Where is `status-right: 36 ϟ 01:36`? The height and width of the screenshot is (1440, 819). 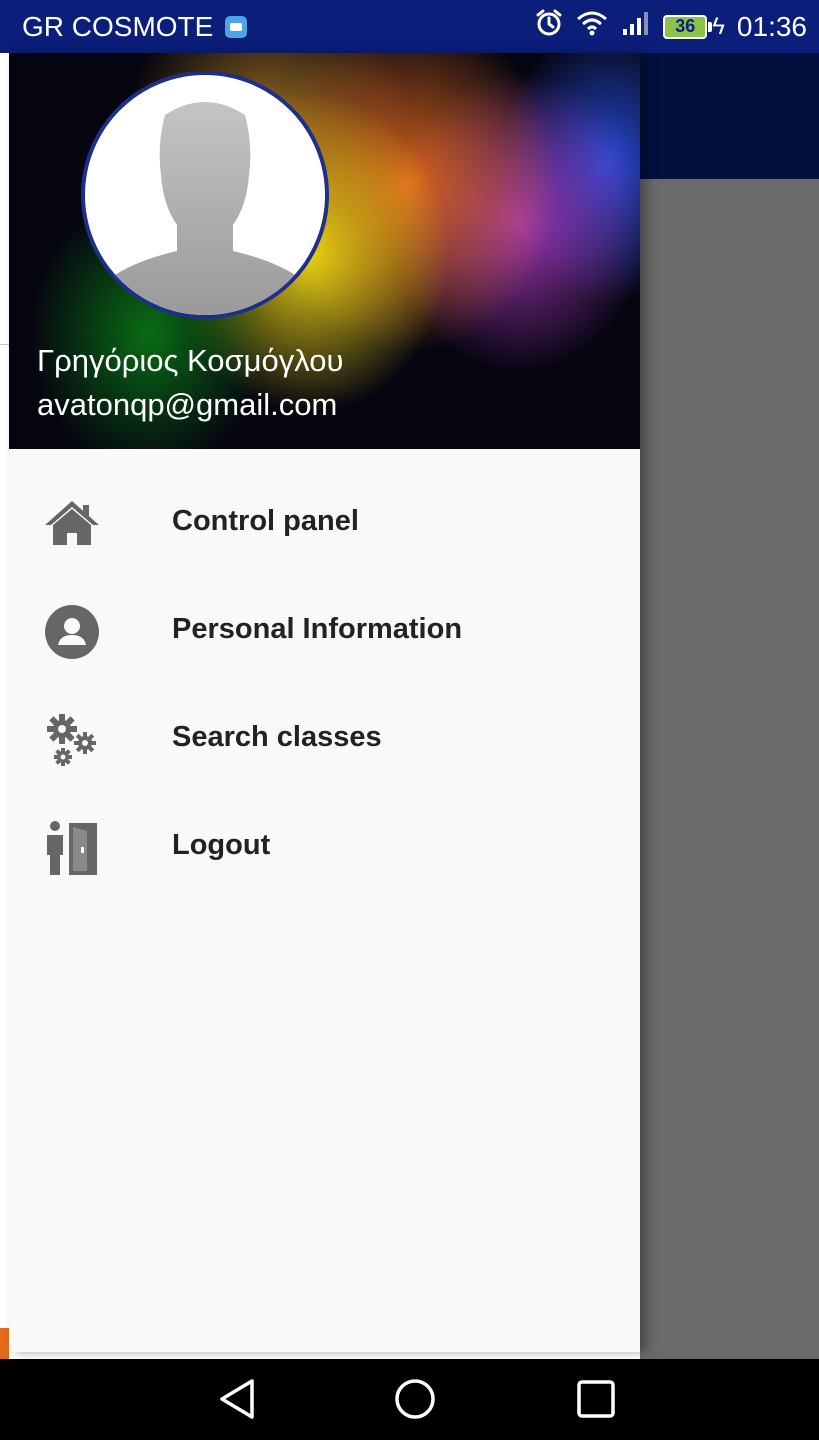
status-right: 36 ϟ 01:36 is located at coordinates (671, 26).